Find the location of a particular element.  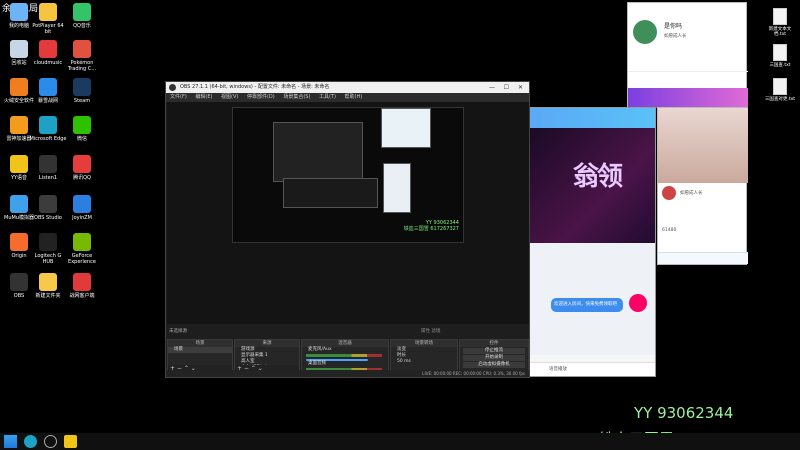

chat-bubble: 欢迎进入房间，快来免费领取吧 is located at coordinates (587, 305).